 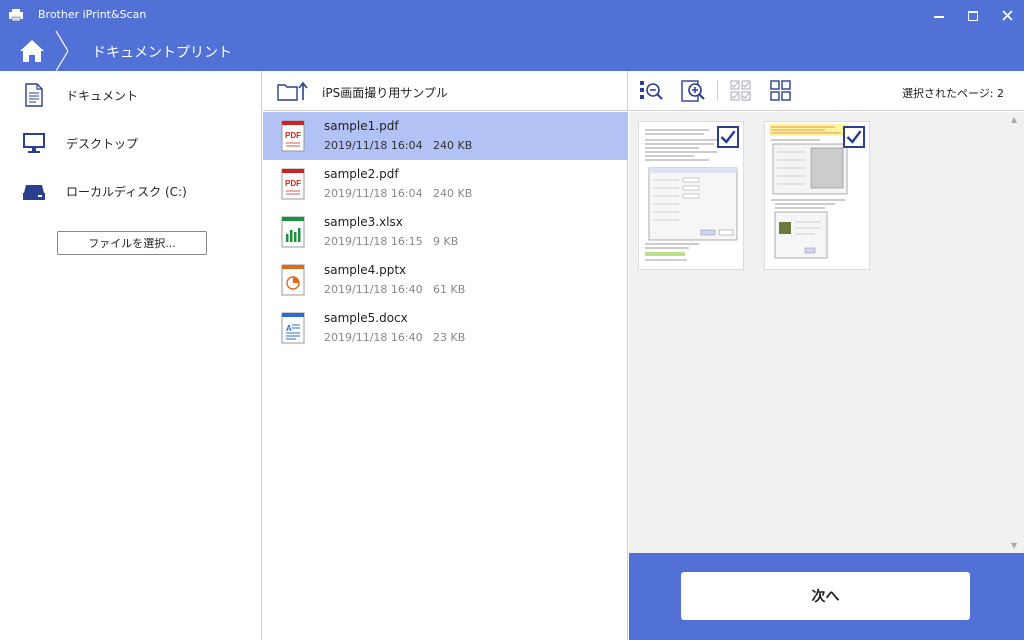 I want to click on powerpoint-file-icon, so click(x=293, y=280).